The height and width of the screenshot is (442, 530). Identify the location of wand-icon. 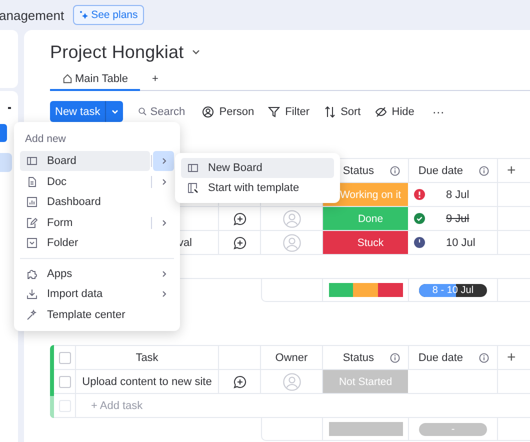
(32, 314).